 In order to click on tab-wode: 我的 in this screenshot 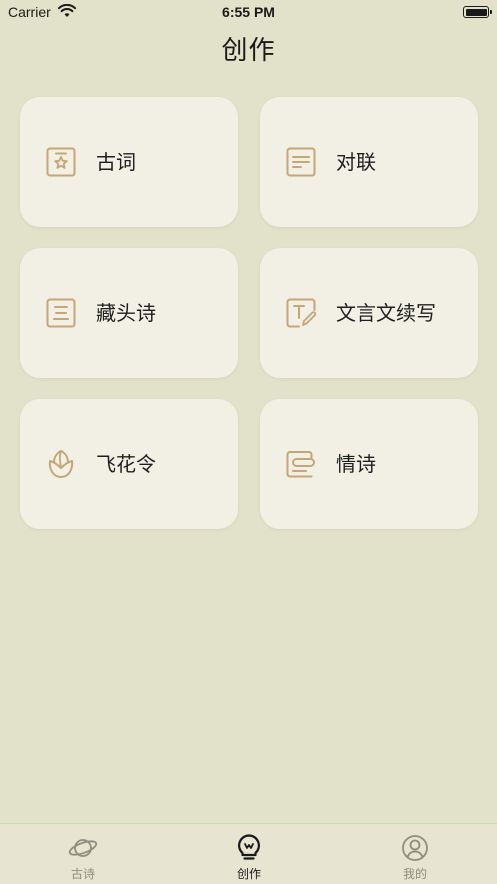, I will do `click(414, 854)`.